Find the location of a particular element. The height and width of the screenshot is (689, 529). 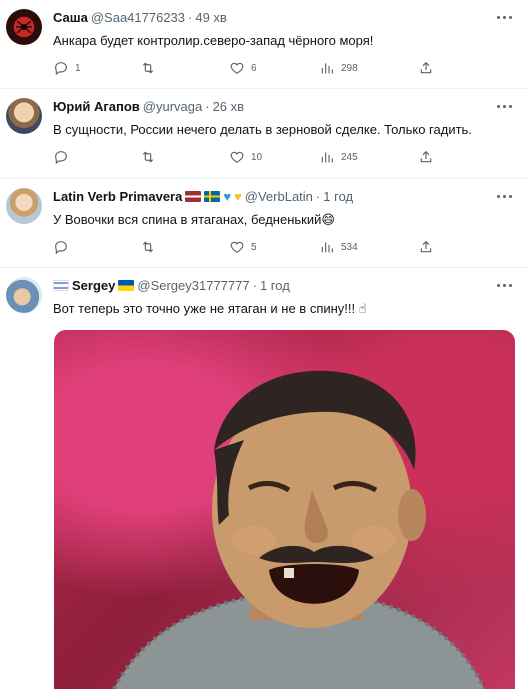

blue-heart-icon: ♥ is located at coordinates (227, 196).